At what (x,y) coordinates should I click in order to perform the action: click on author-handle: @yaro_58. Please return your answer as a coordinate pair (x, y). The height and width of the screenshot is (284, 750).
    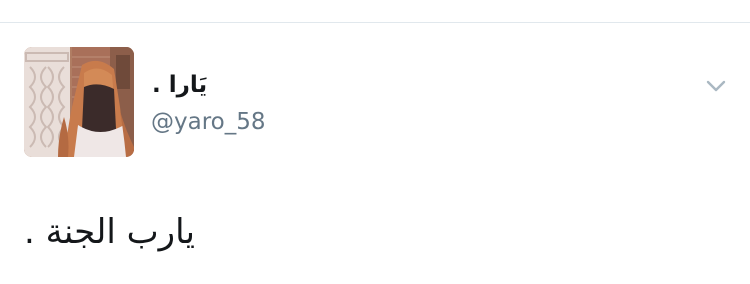
    Looking at the image, I should click on (208, 122).